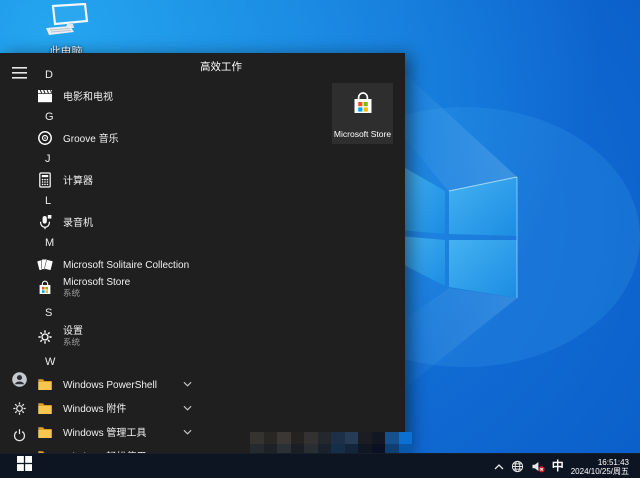 The height and width of the screenshot is (478, 640). Describe the element at coordinates (300, 66) in the screenshot. I see `tile-group-title: 高效工作` at that location.